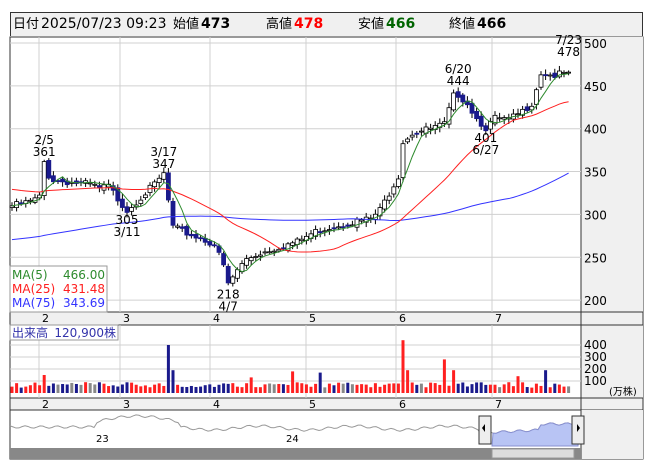 This screenshot has width=653, height=470. Describe the element at coordinates (45, 318) in the screenshot. I see `month-label: 2` at that location.